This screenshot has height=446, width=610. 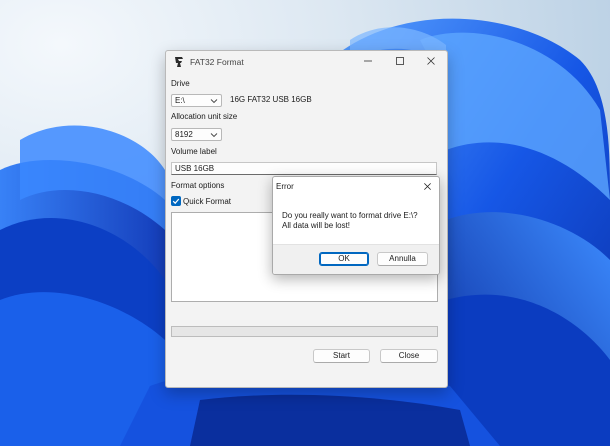 I want to click on dialog-close-button, so click(x=427, y=186).